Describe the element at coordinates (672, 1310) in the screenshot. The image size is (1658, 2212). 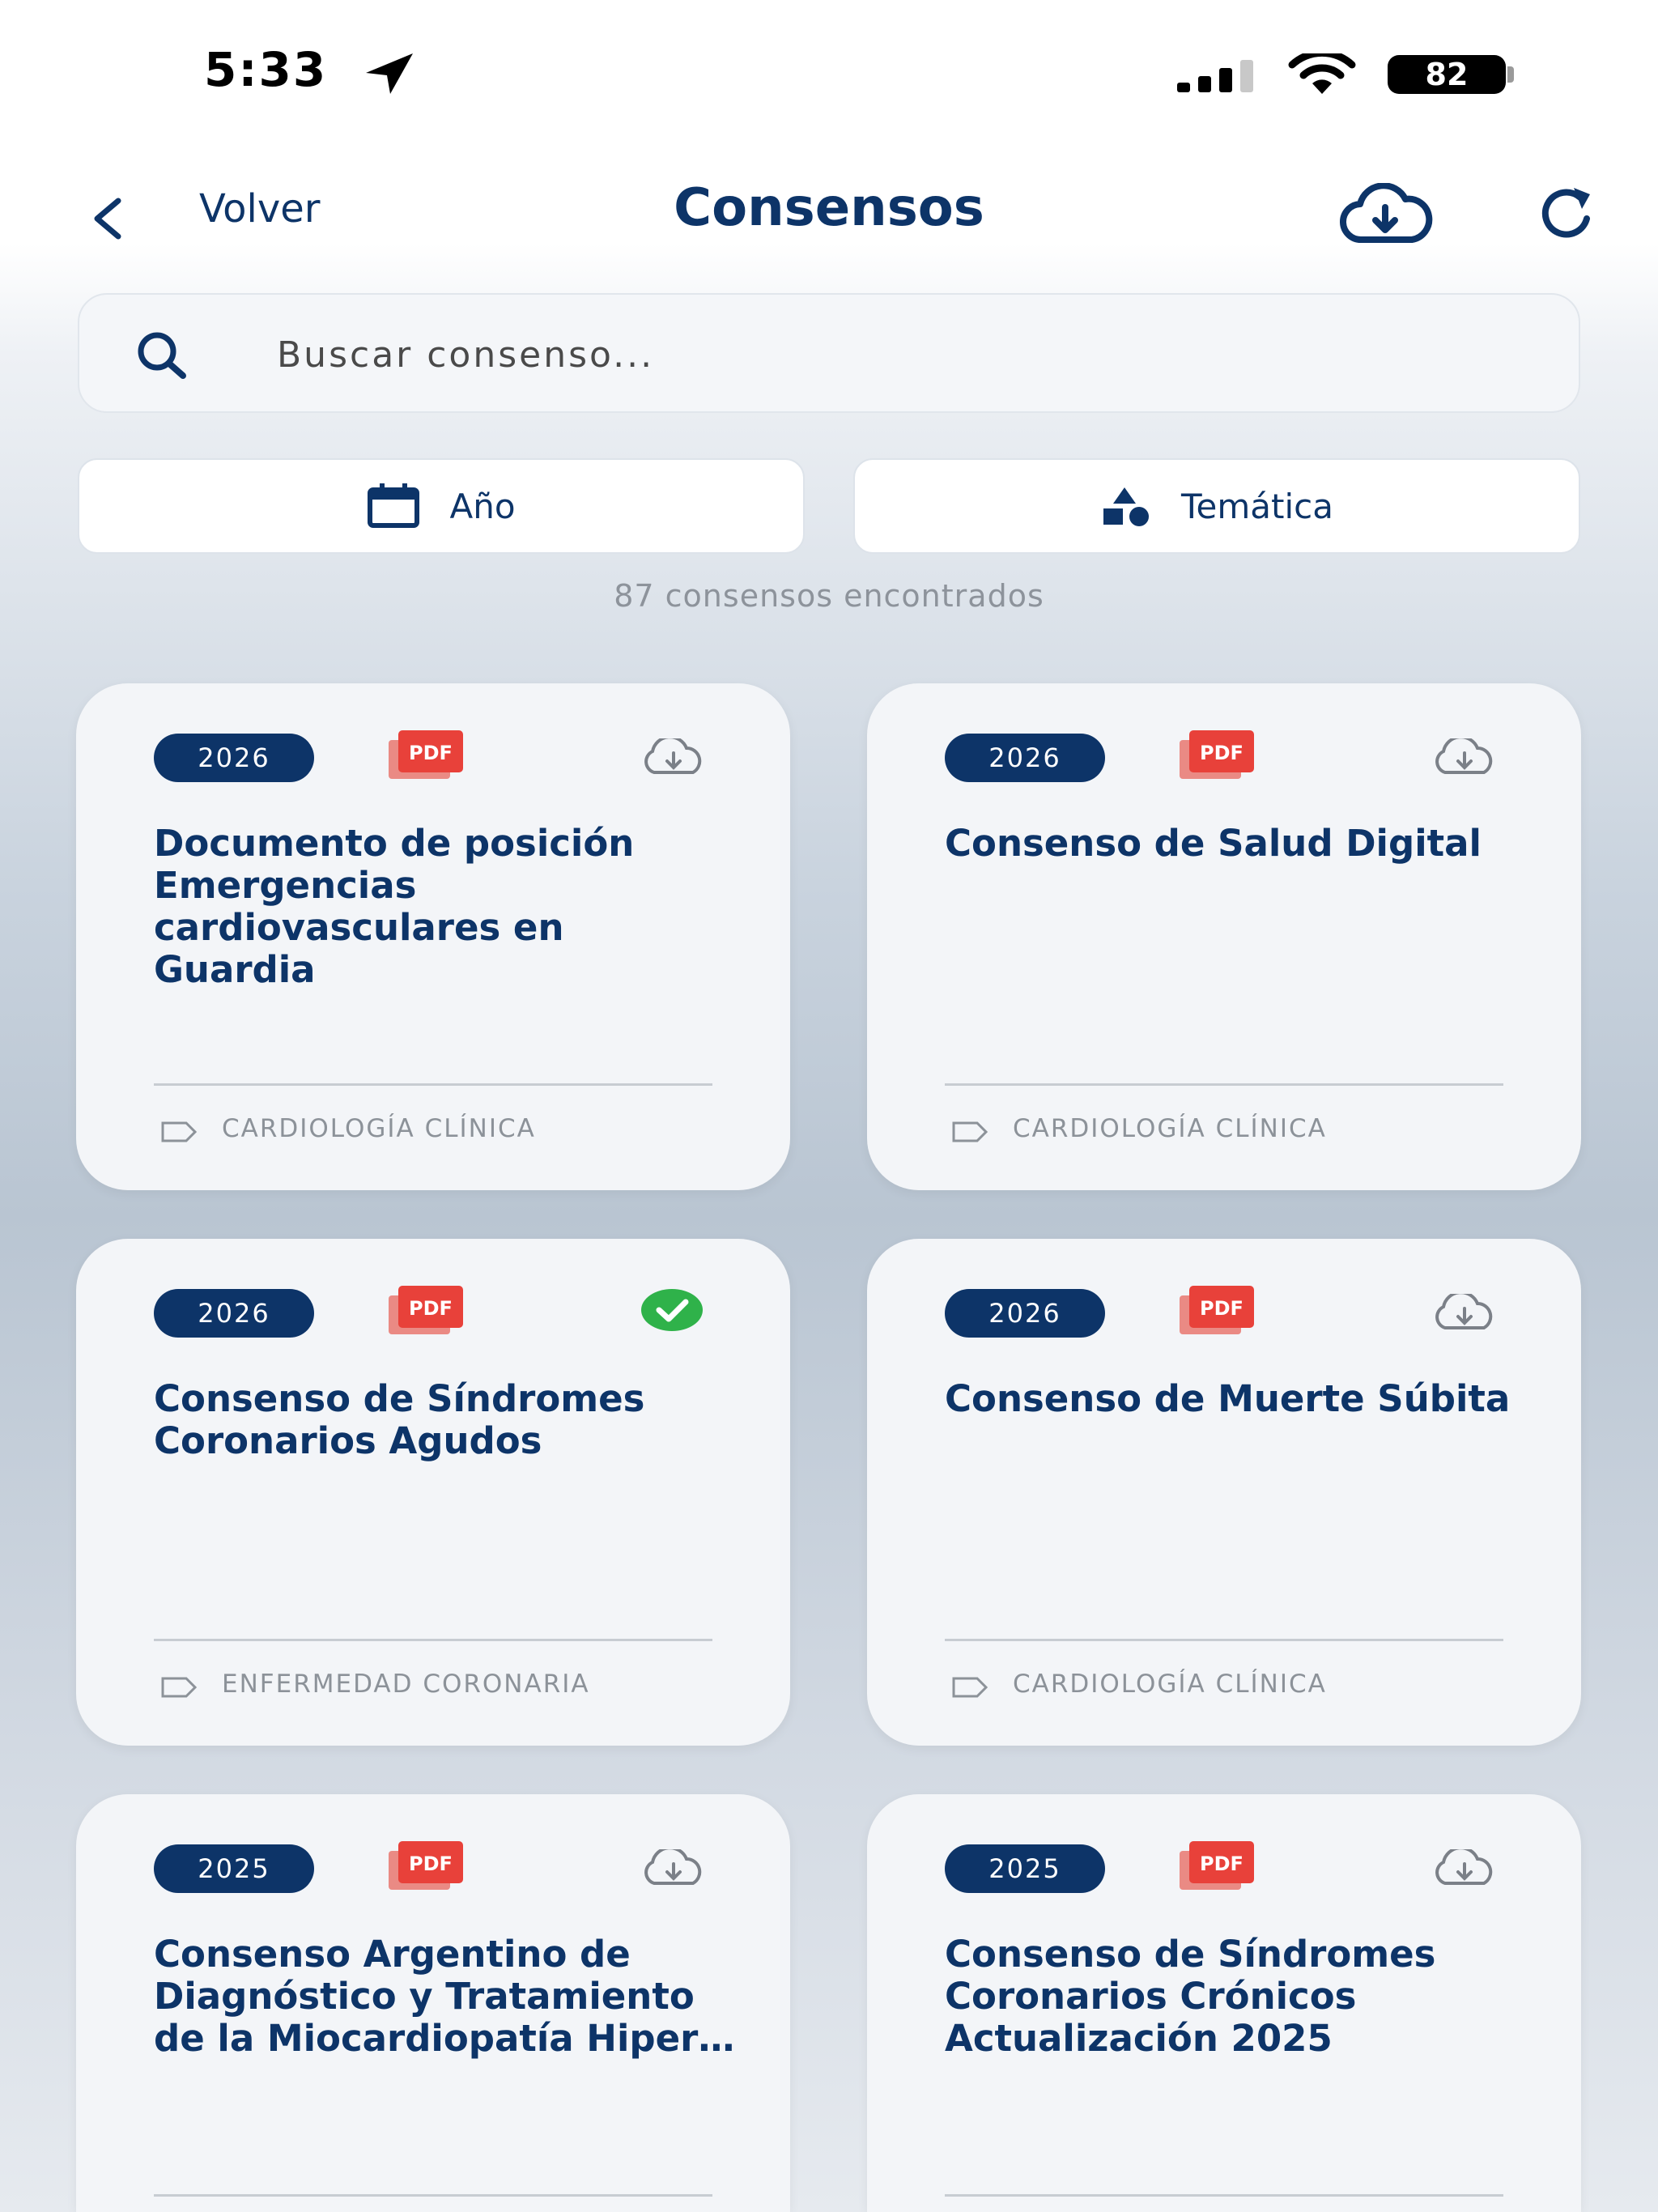
I see `downloaded-check-icon` at that location.